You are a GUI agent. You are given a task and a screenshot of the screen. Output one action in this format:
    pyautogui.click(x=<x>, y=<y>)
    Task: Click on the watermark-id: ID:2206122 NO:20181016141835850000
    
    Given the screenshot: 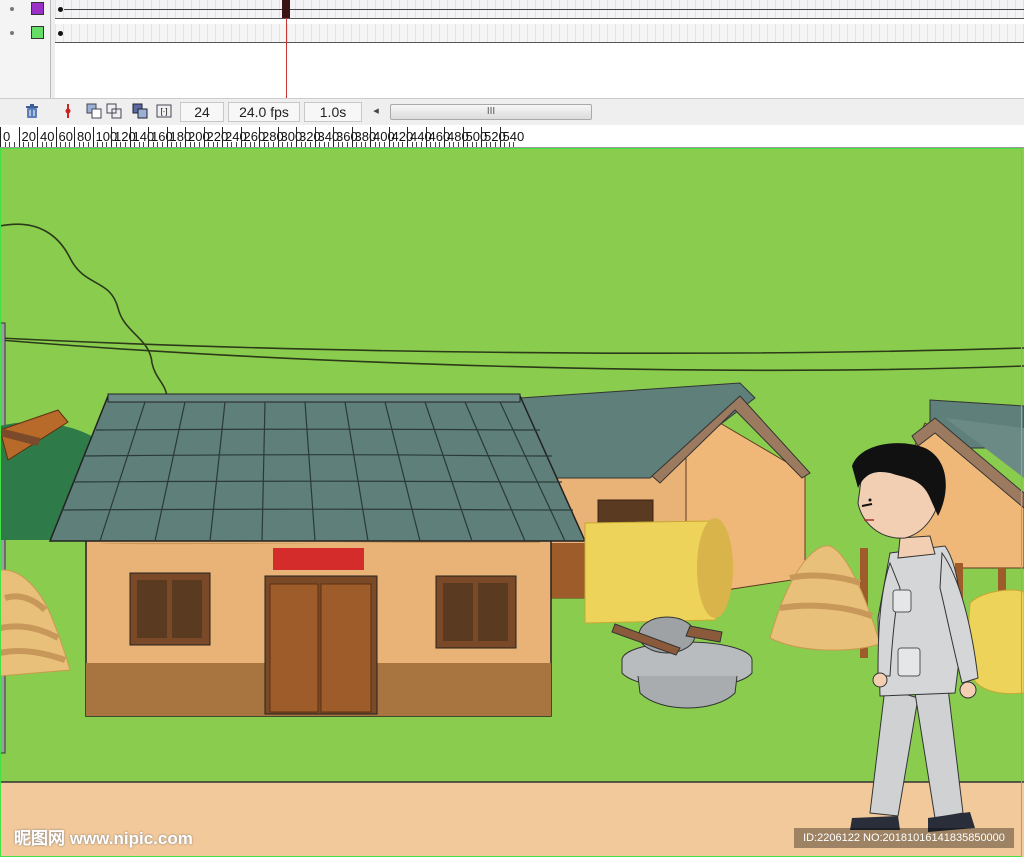 What is the action you would take?
    pyautogui.click(x=904, y=838)
    